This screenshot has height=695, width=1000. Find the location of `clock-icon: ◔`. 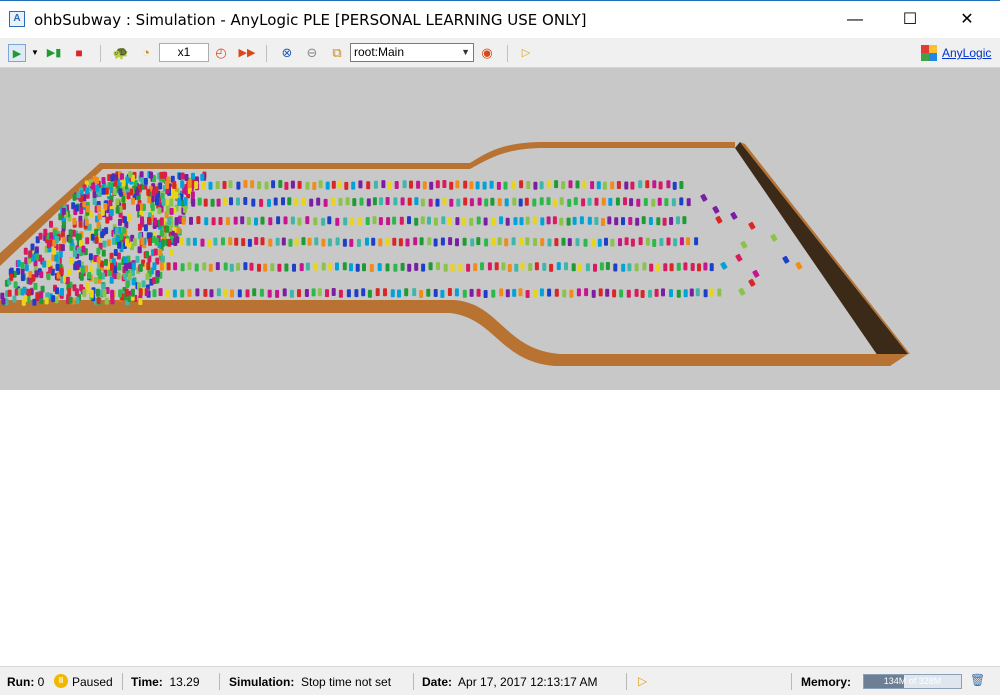

clock-icon: ◔ is located at coordinates (146, 53).